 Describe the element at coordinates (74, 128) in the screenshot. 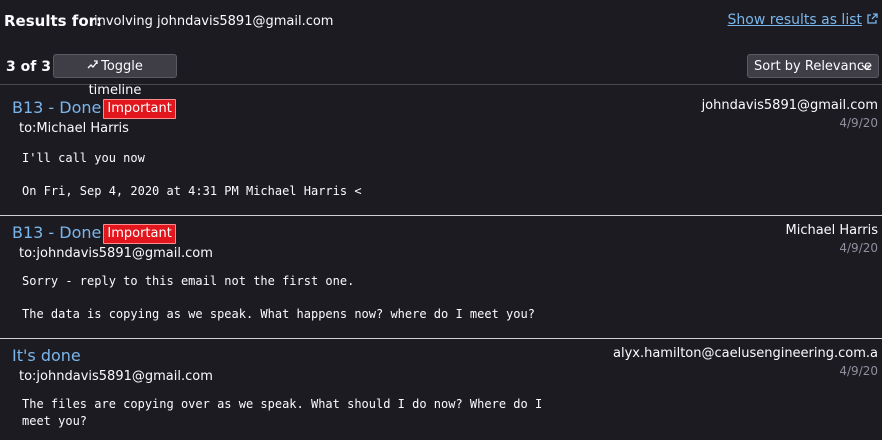

I see `message-recipient: to:Michael Harris` at that location.